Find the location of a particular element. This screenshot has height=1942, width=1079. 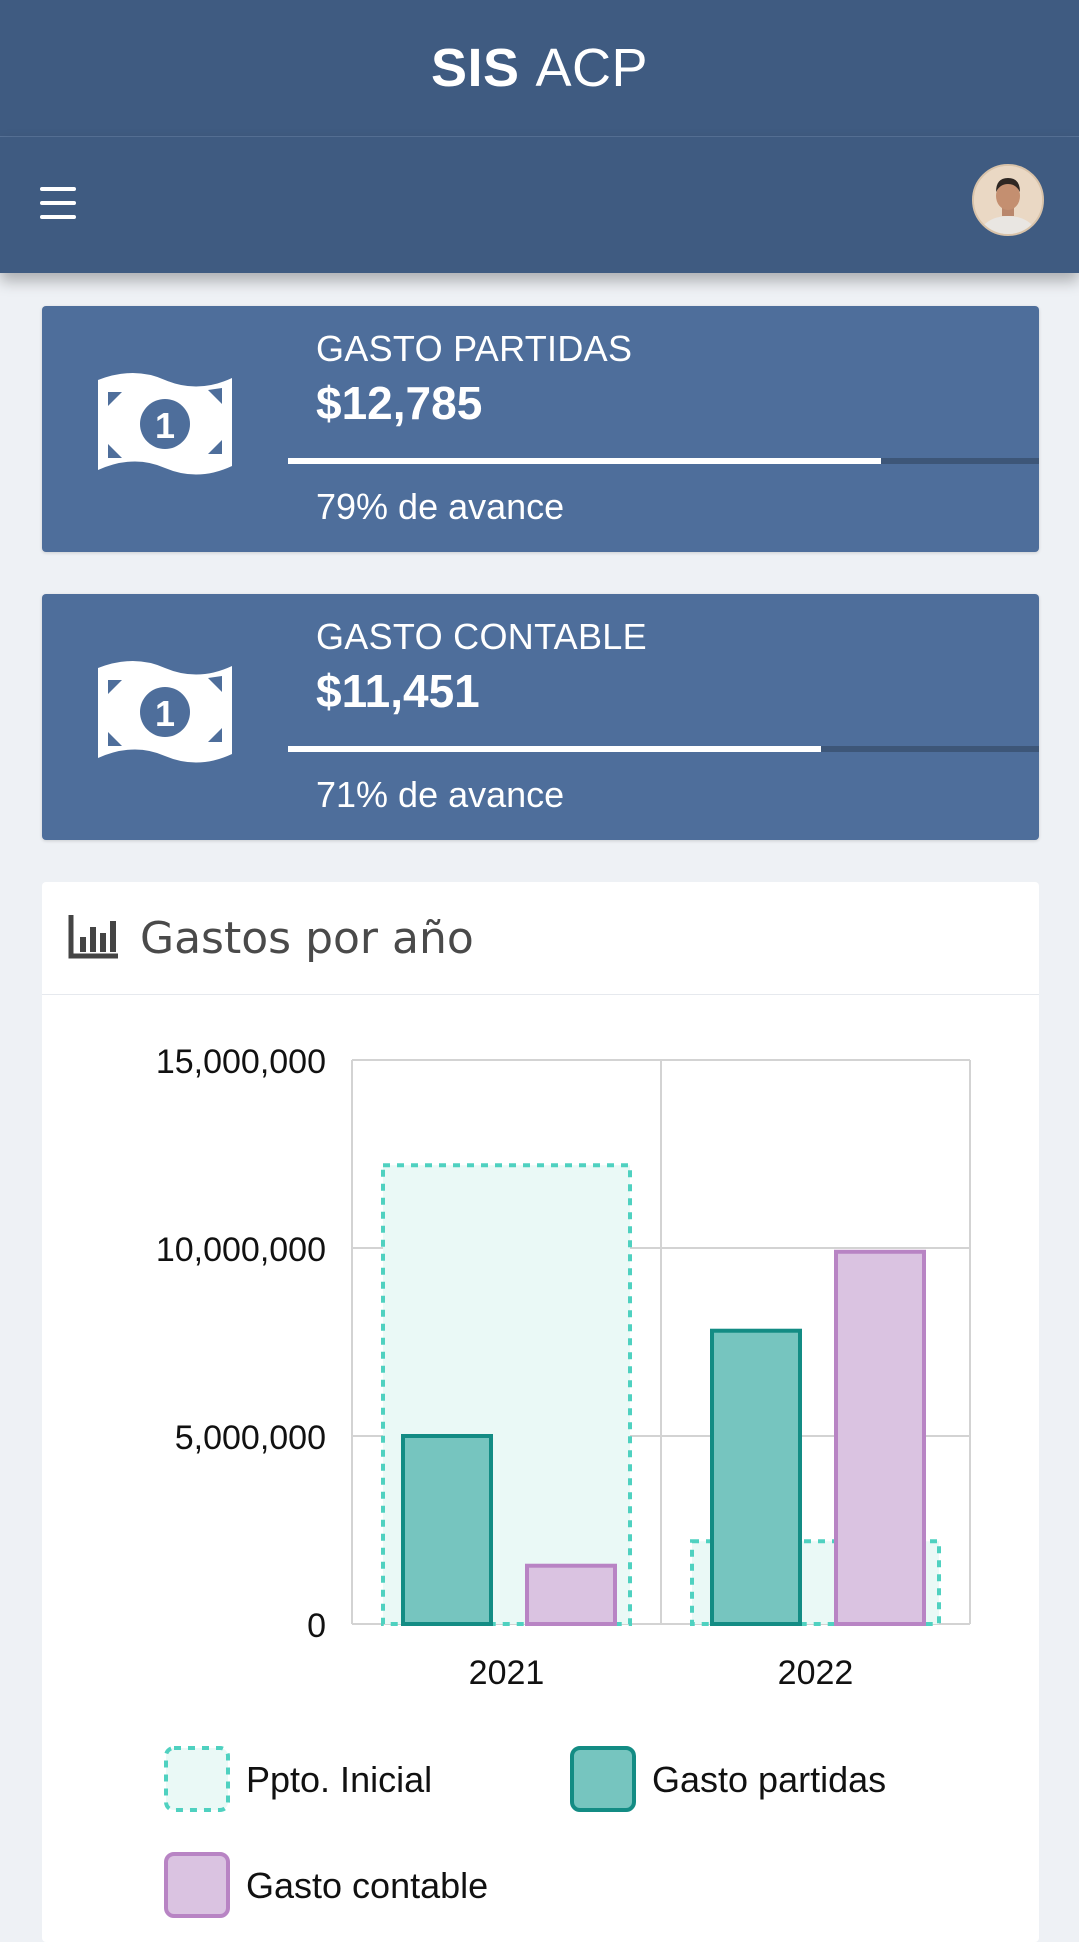

app-title-rest: ACP is located at coordinates (592, 68).